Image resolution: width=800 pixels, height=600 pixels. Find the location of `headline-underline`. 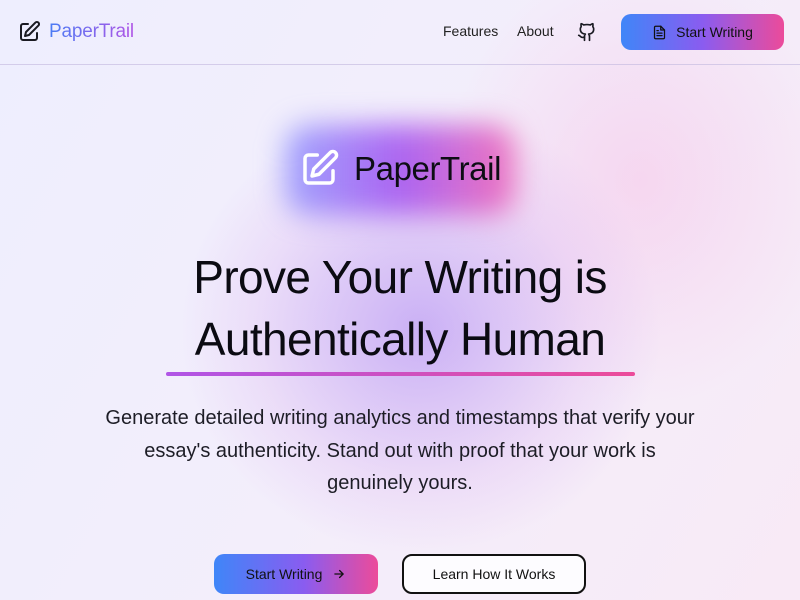

headline-underline is located at coordinates (400, 374).